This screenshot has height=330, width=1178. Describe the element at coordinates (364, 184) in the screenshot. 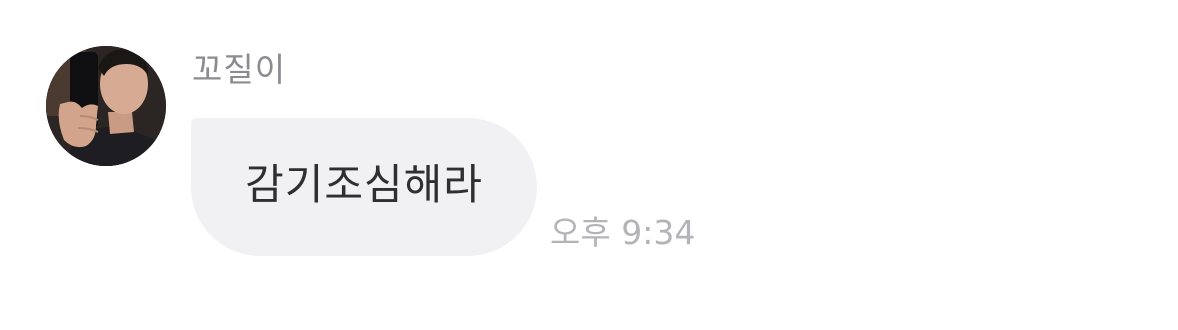

I see `message-text: 감기조심해라` at that location.